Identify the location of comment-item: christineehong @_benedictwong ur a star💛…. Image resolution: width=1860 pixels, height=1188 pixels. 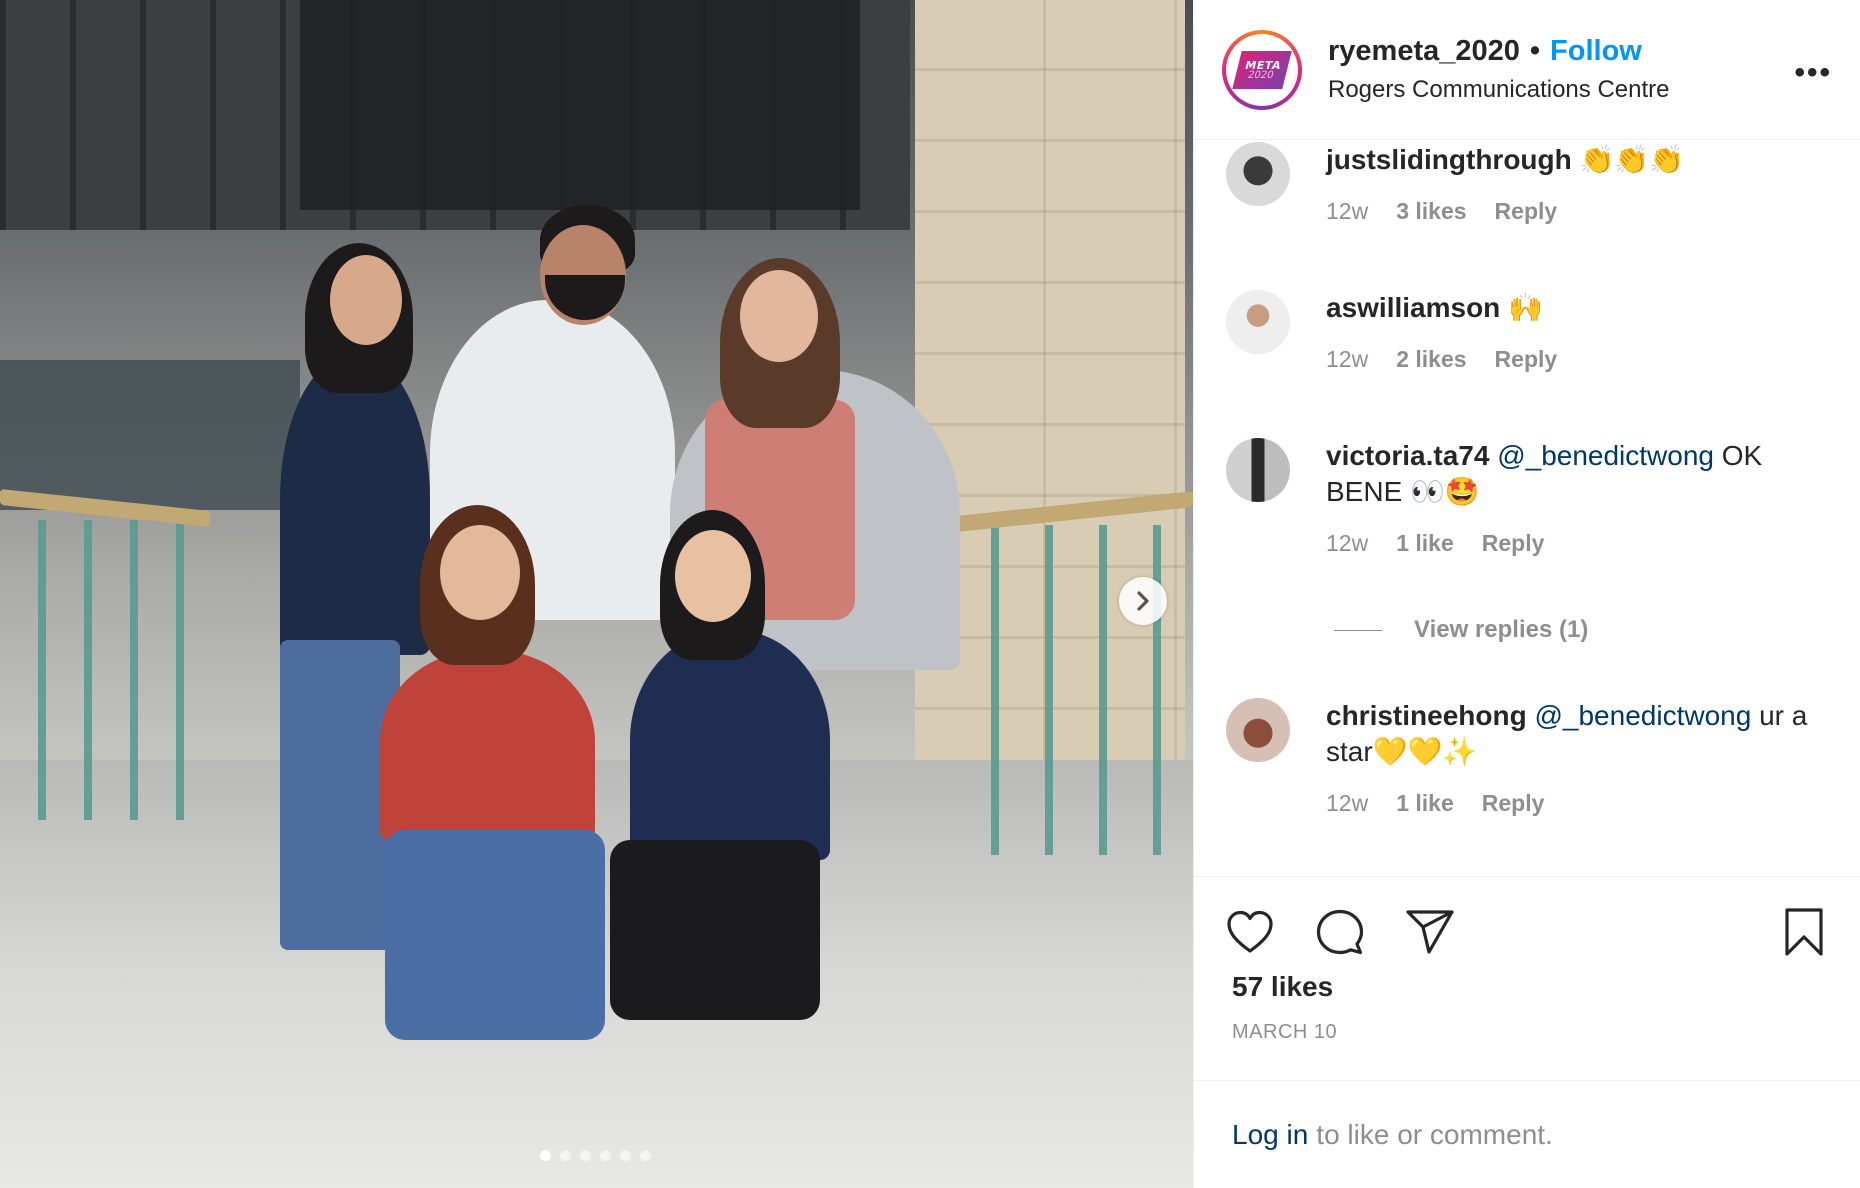
(1528, 757).